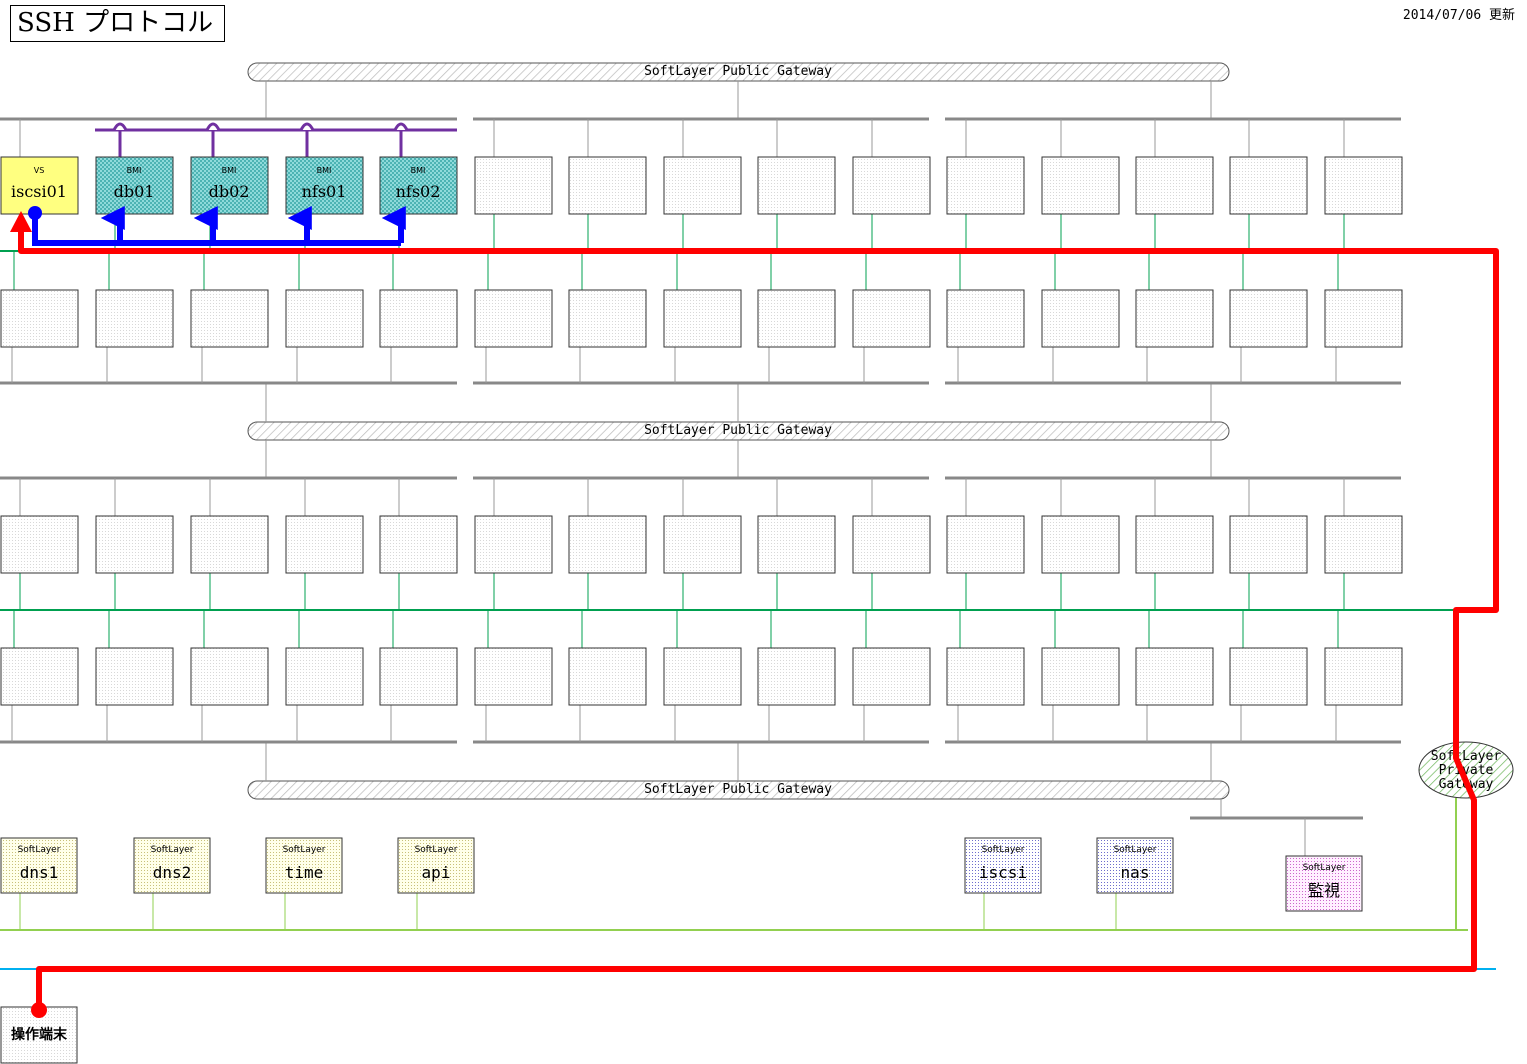 Image resolution: width=1527 pixels, height=1064 pixels. Describe the element at coordinates (418, 191) in the screenshot. I see `server-name-label: nfs02` at that location.